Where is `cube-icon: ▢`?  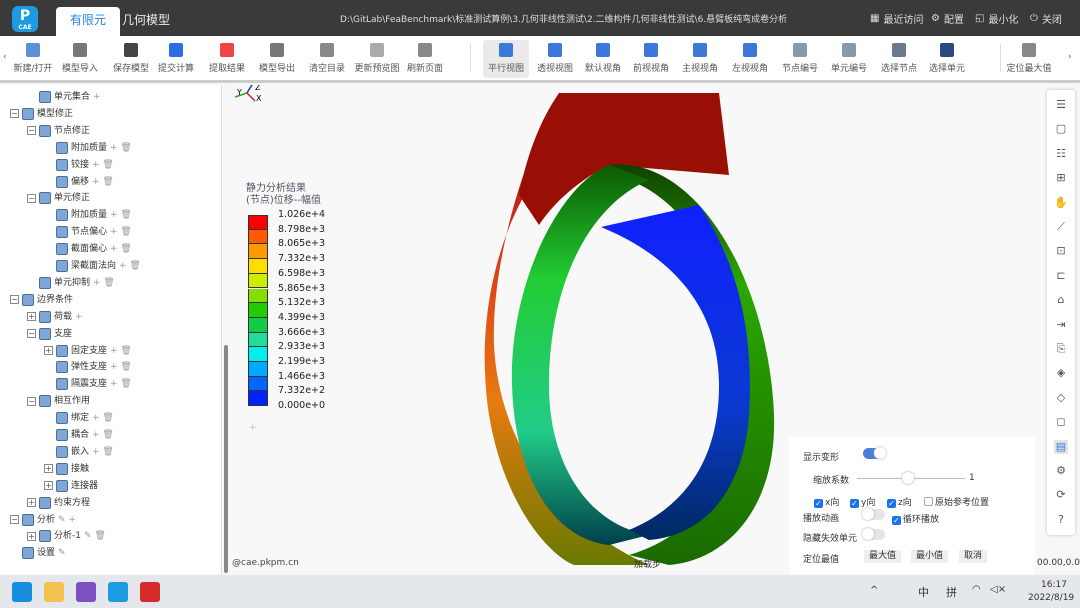 cube-icon: ▢ is located at coordinates (1061, 129).